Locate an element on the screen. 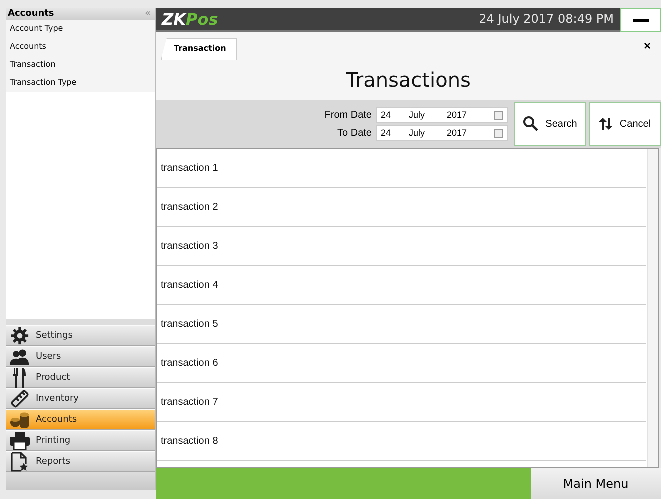  list-row: transaction 2 is located at coordinates (401, 207).